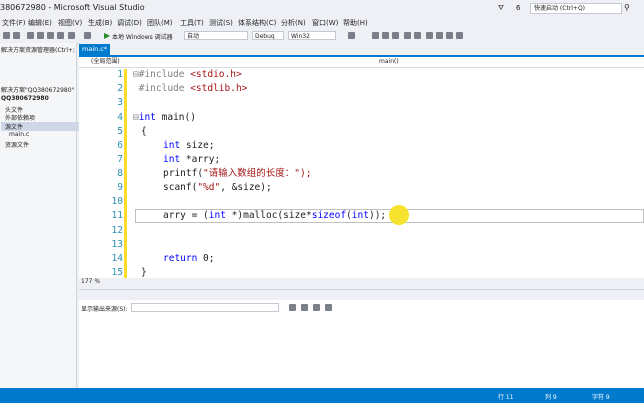  What do you see at coordinates (117, 258) in the screenshot?
I see `line-number: 14` at bounding box center [117, 258].